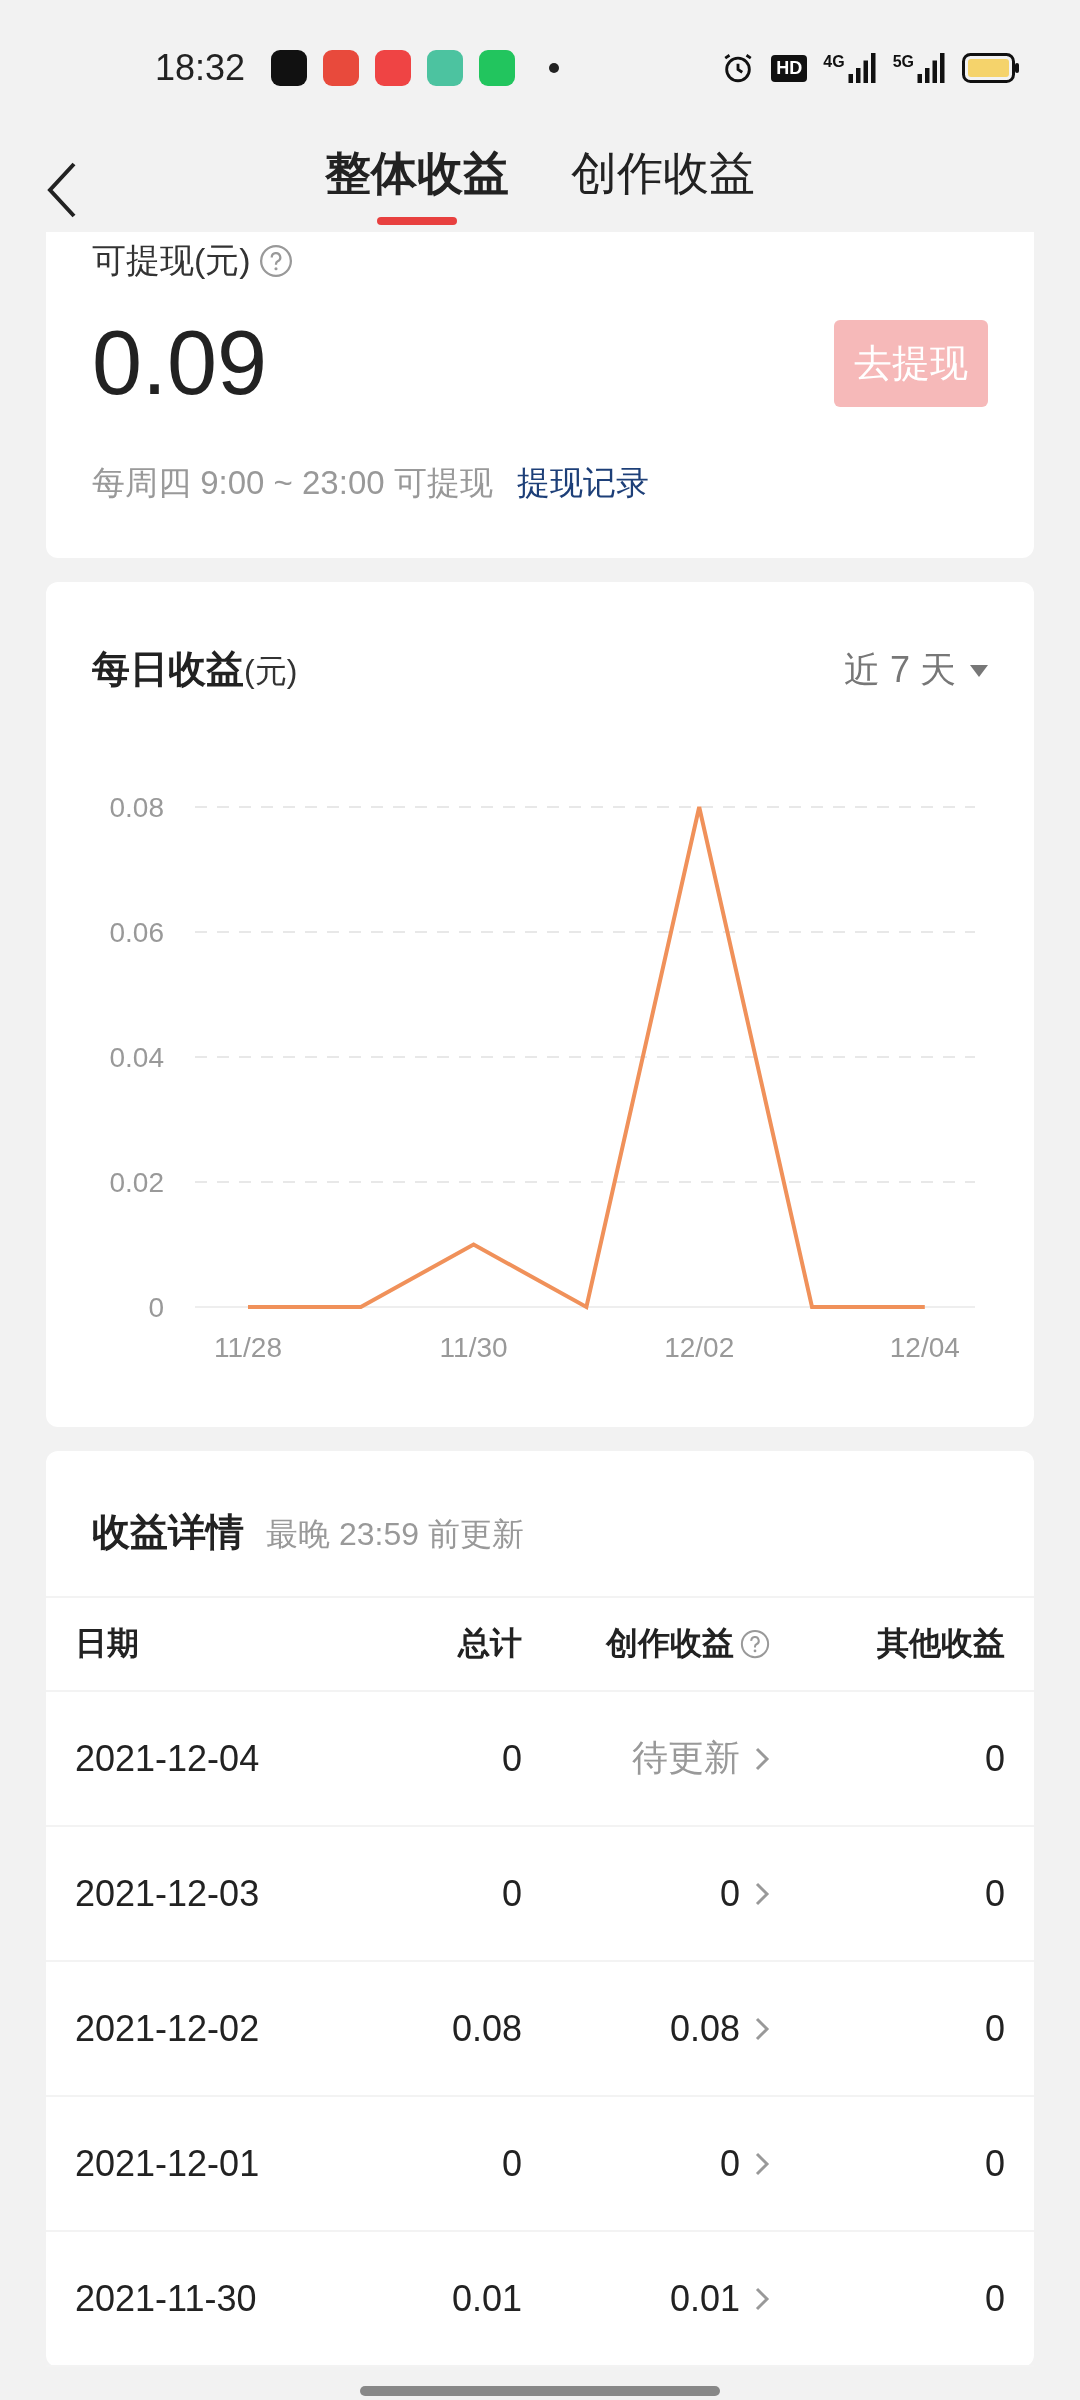 Image resolution: width=1080 pixels, height=2400 pixels. I want to click on column-header: 总计, so click(490, 1643).